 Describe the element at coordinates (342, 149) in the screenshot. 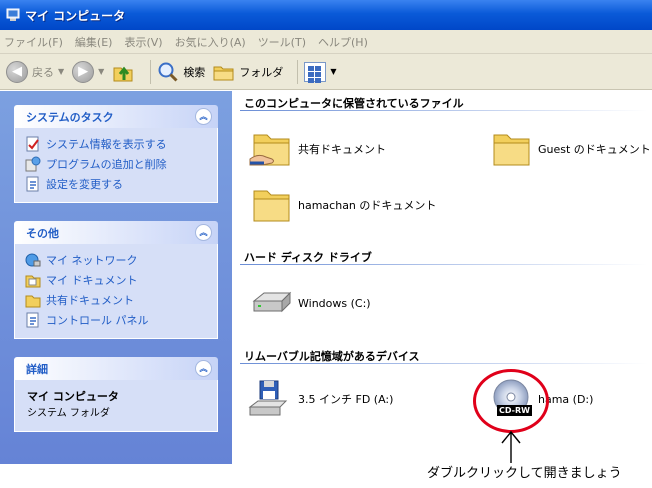

I see `item-label: 共有ドキュメント` at that location.